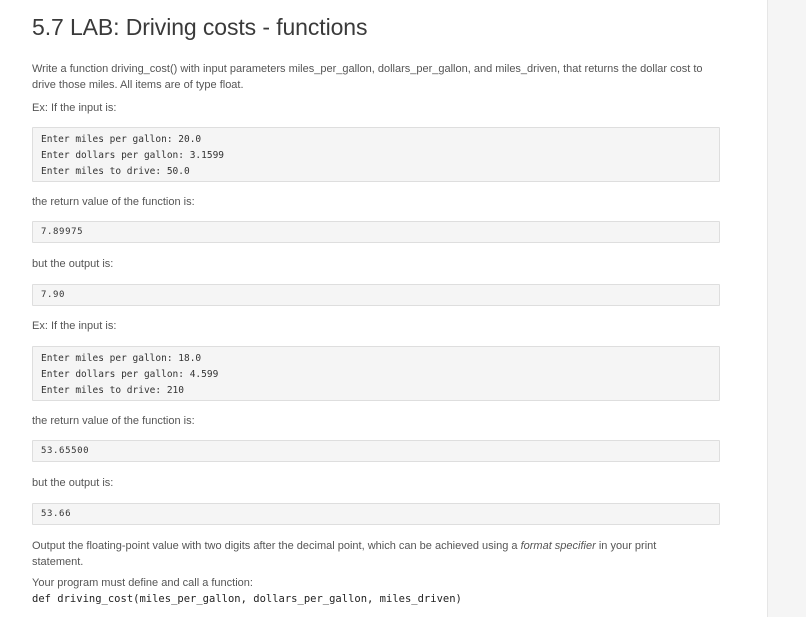 The height and width of the screenshot is (617, 806). I want to click on example-2-return-label: the return value of the function is:, so click(113, 421).